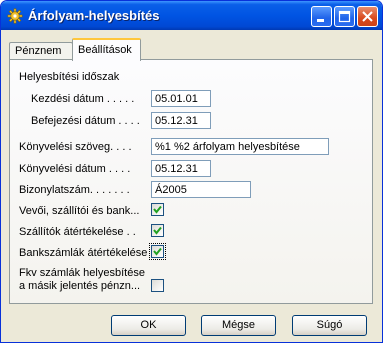  I want to click on posting-description-label: Könyvelési szöveg. . . ., so click(75, 147).